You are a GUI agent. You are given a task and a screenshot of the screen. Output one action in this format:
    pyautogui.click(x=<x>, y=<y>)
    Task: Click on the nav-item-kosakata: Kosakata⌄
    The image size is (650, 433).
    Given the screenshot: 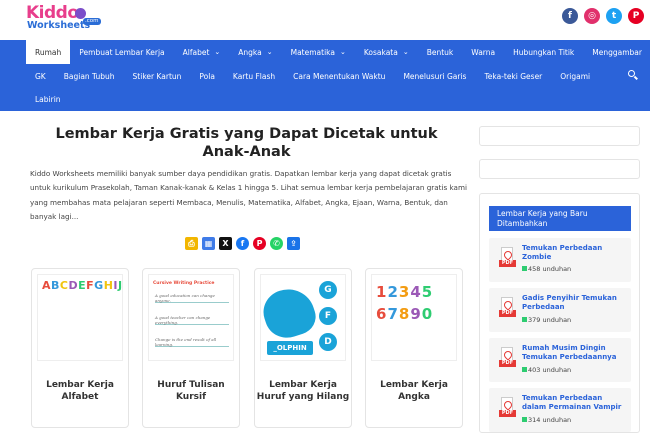 What is the action you would take?
    pyautogui.click(x=386, y=52)
    